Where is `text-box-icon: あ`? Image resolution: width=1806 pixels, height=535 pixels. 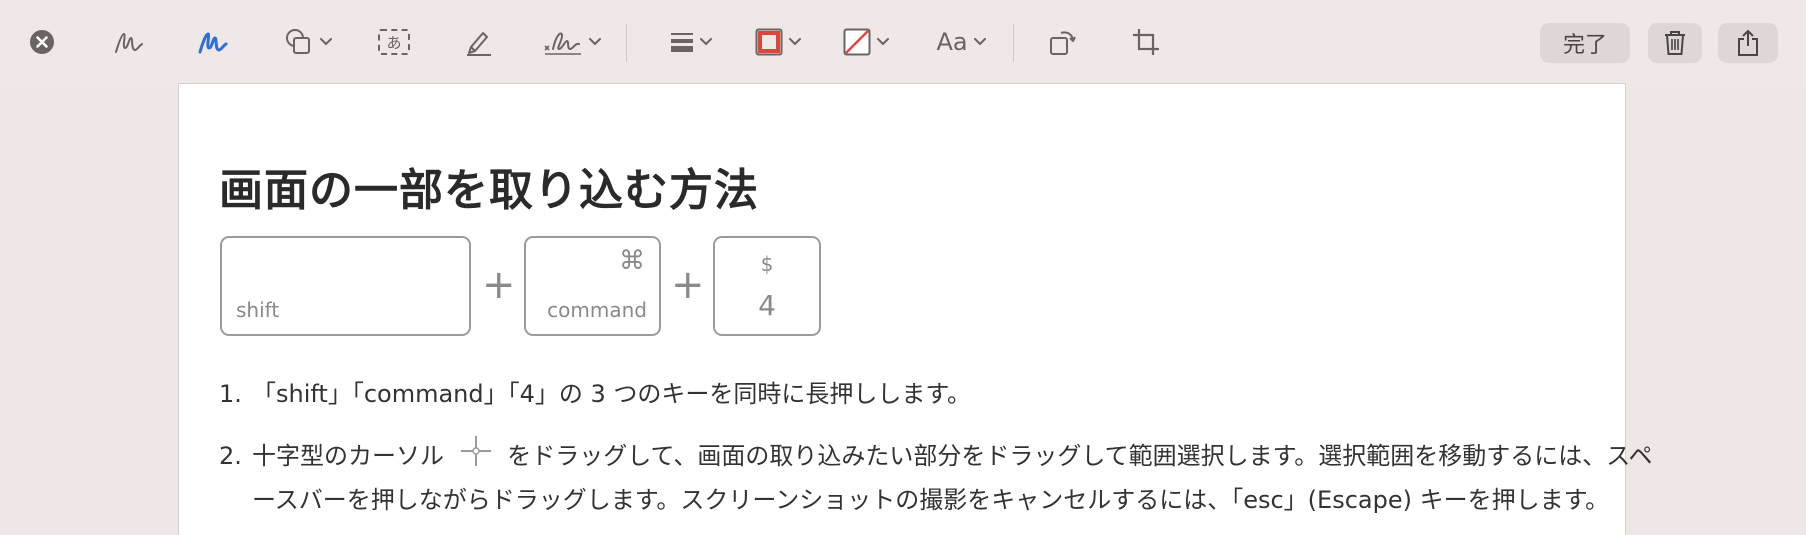 text-box-icon: あ is located at coordinates (394, 42).